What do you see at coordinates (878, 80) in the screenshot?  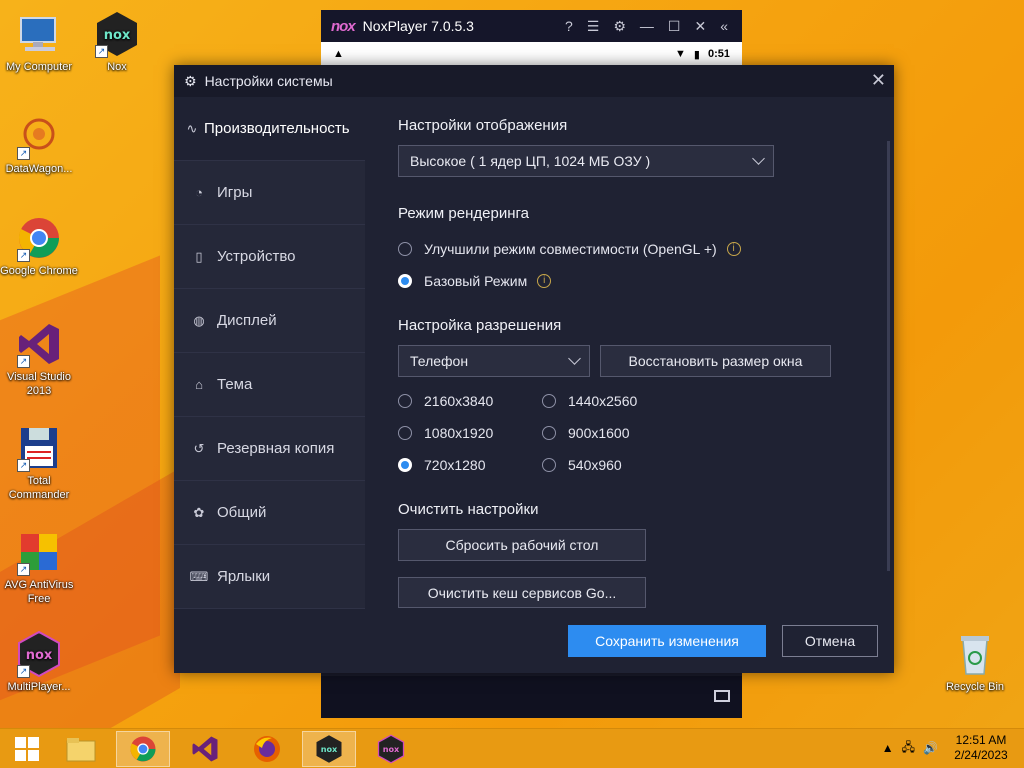 I see `dialog-close-icon: ✕` at bounding box center [878, 80].